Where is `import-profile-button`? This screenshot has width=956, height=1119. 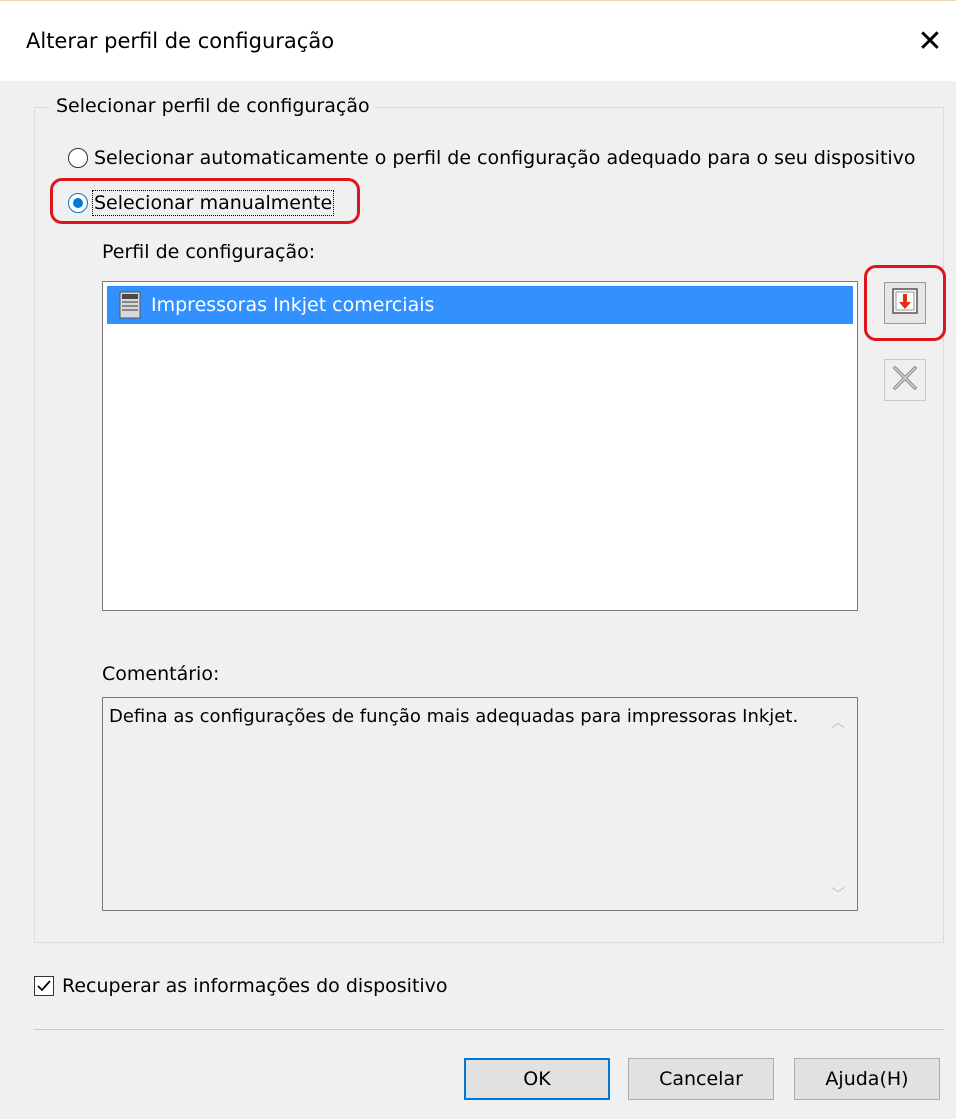 import-profile-button is located at coordinates (905, 303).